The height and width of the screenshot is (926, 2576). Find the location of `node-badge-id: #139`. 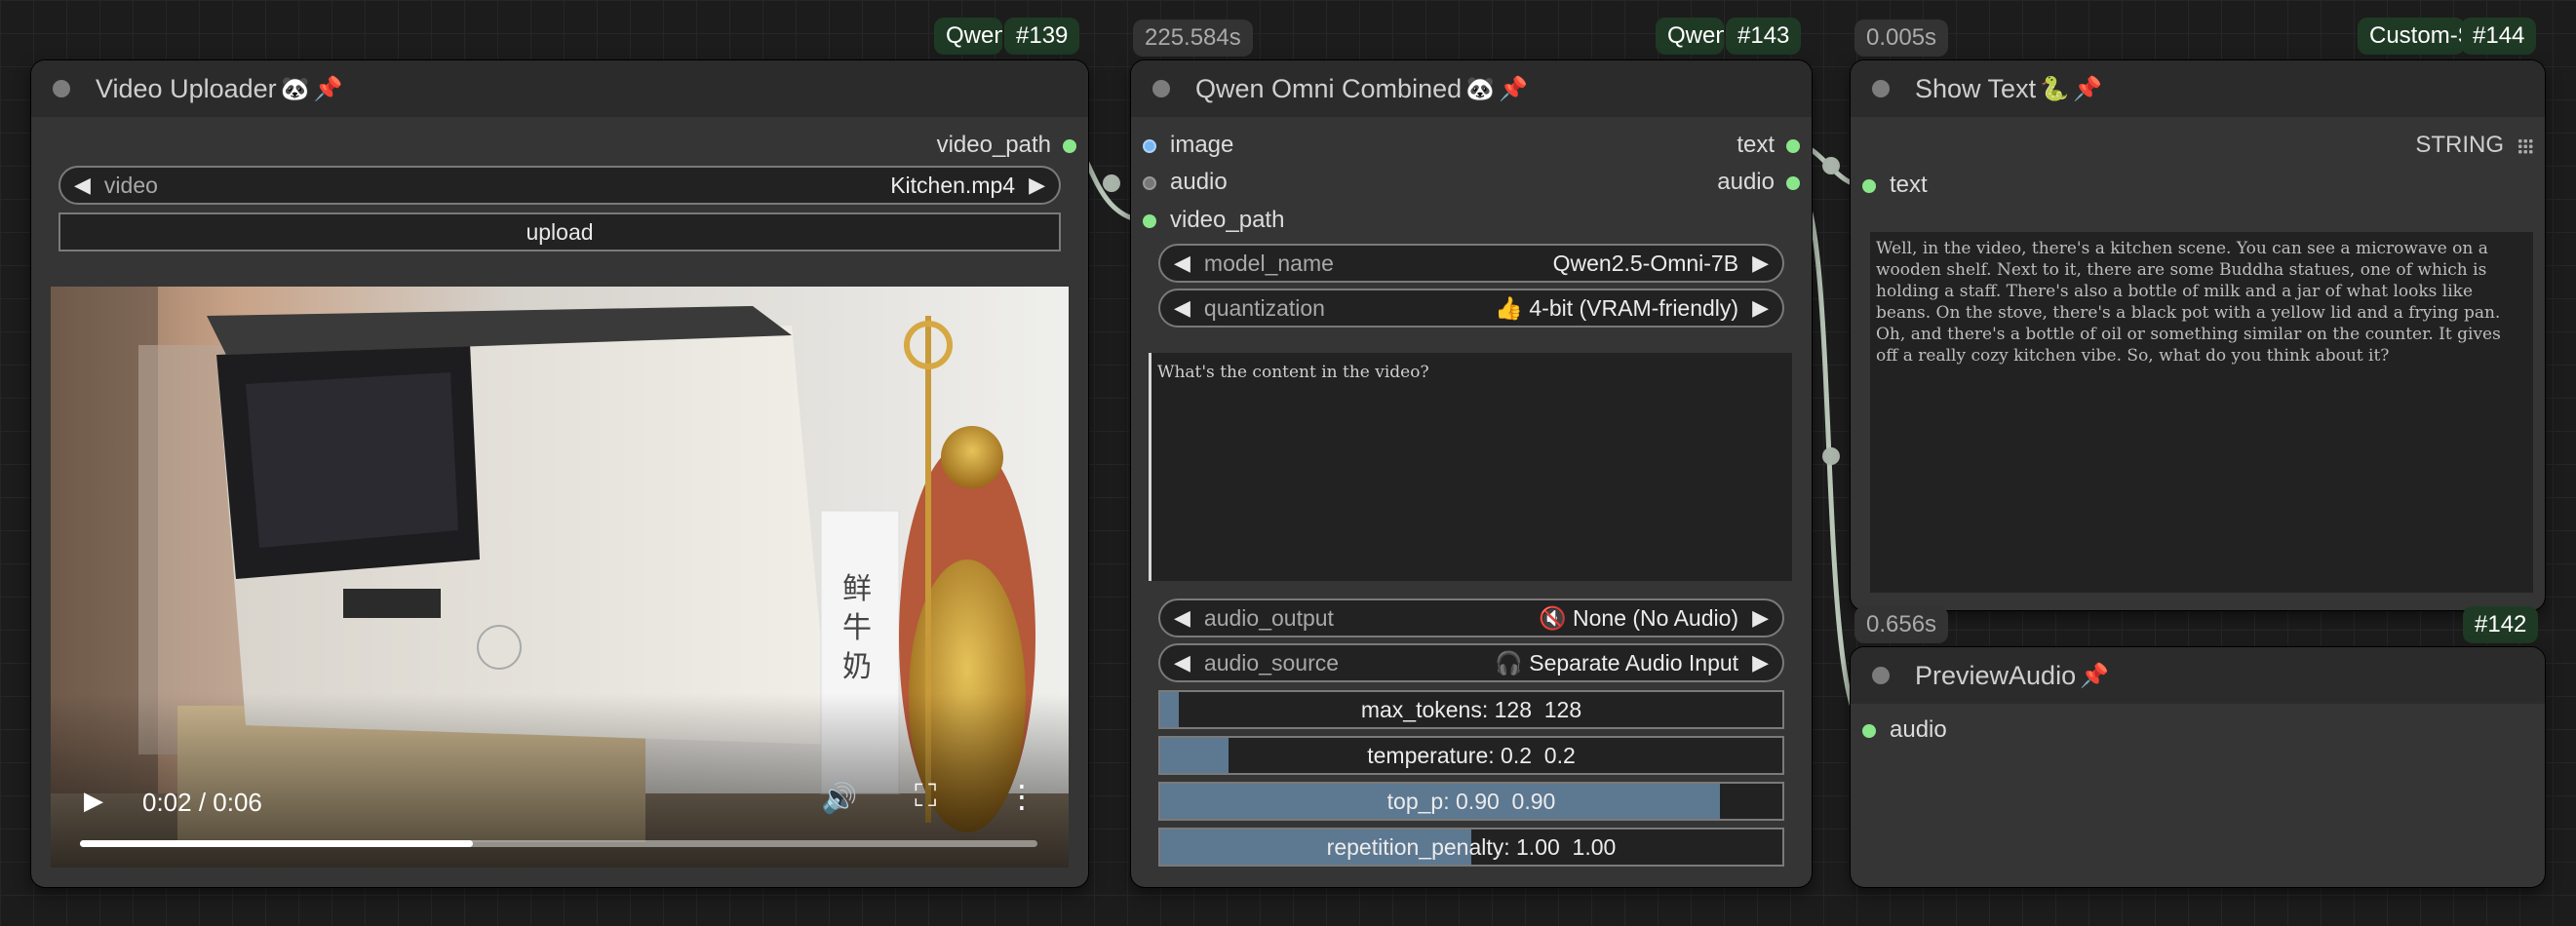

node-badge-id: #139 is located at coordinates (1042, 36).